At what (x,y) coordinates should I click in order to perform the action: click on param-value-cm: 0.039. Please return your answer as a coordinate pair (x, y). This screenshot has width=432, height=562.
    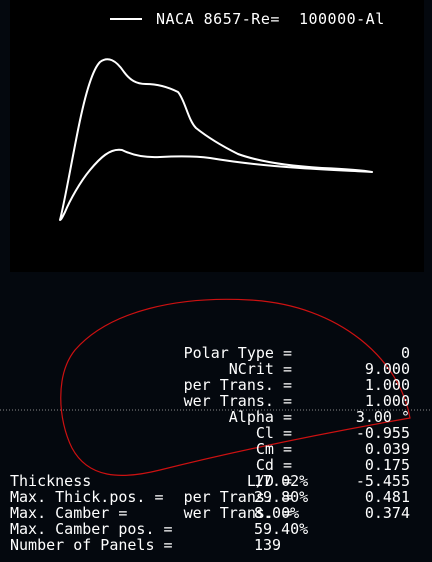
    Looking at the image, I should click on (387, 449).